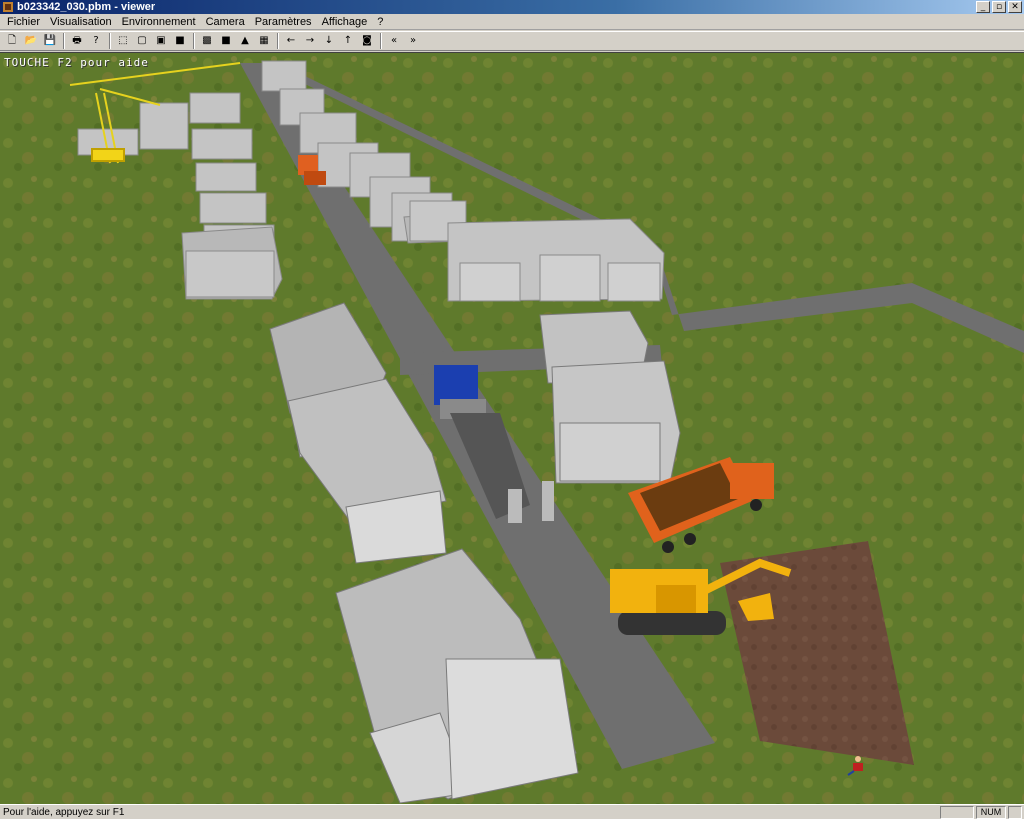 The width and height of the screenshot is (1024, 819). I want to click on wireframe-cube-icon: ⬚, so click(123, 41).